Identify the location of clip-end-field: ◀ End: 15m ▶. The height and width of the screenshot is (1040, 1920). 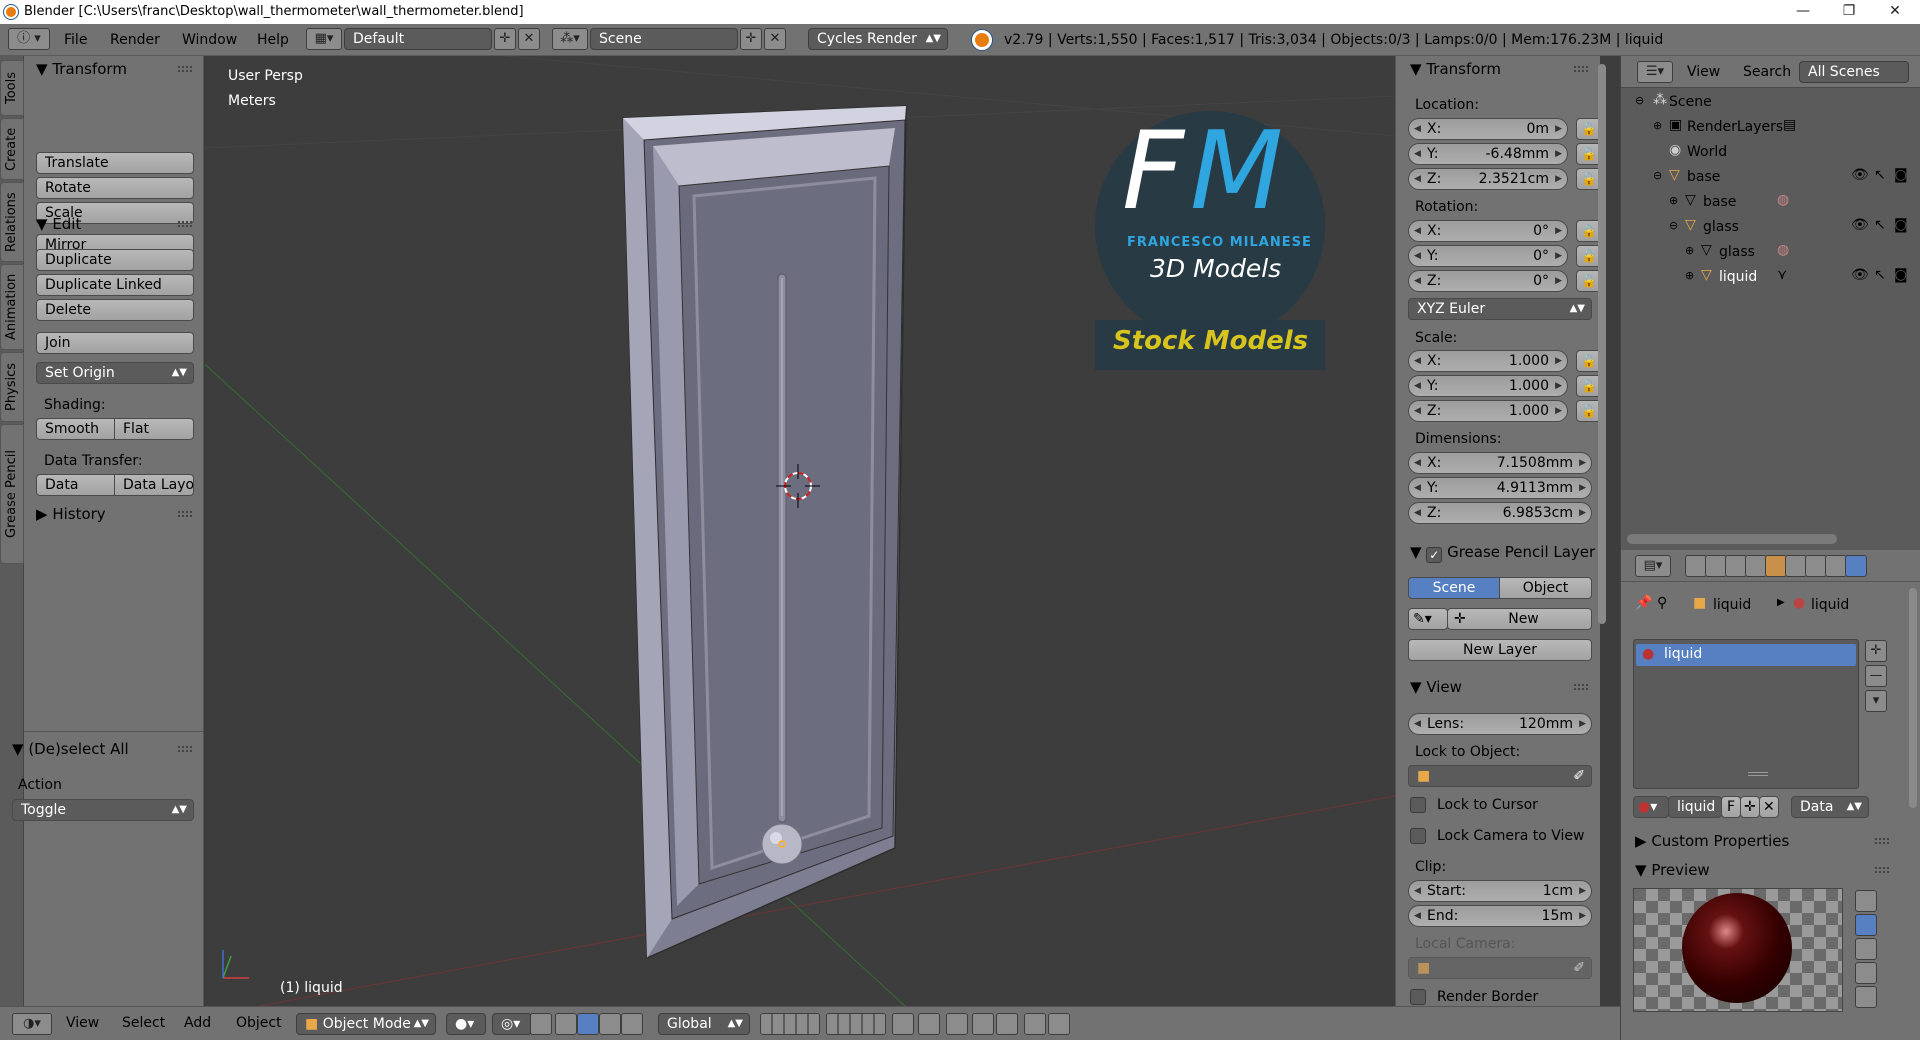
(1500, 916).